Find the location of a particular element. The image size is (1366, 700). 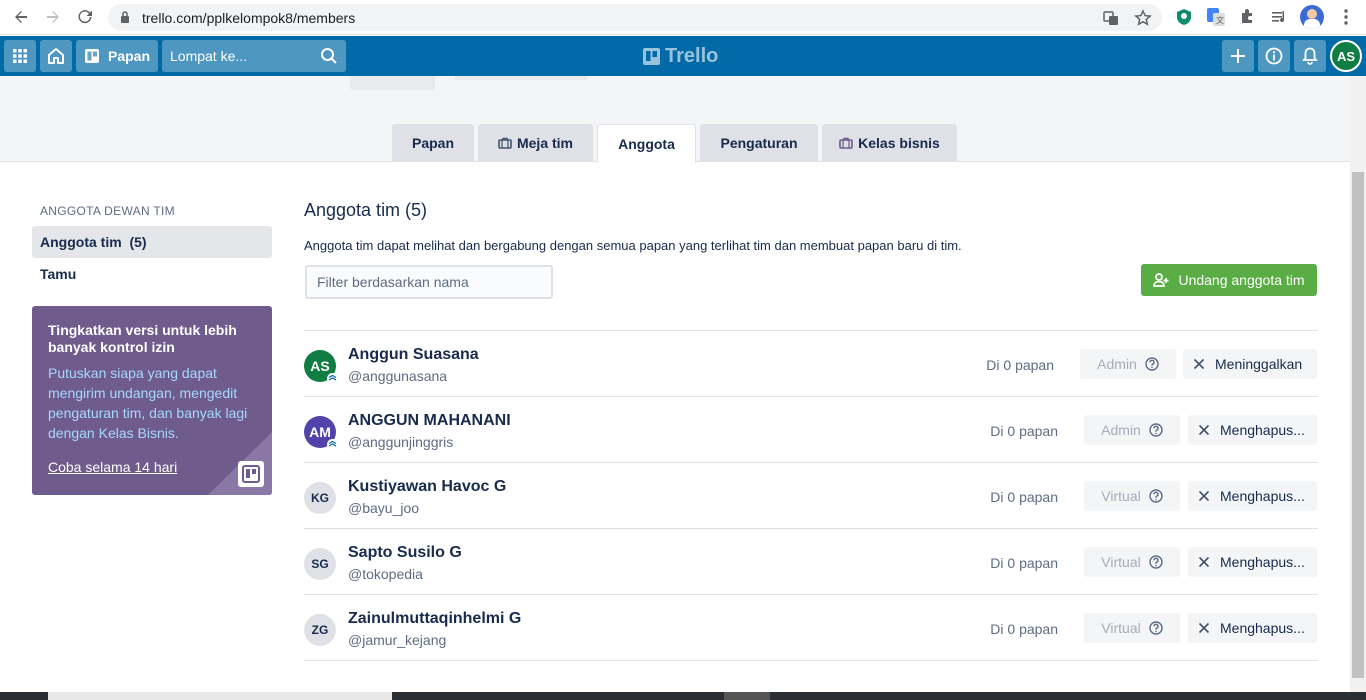

forward-icon is located at coordinates (53, 17).